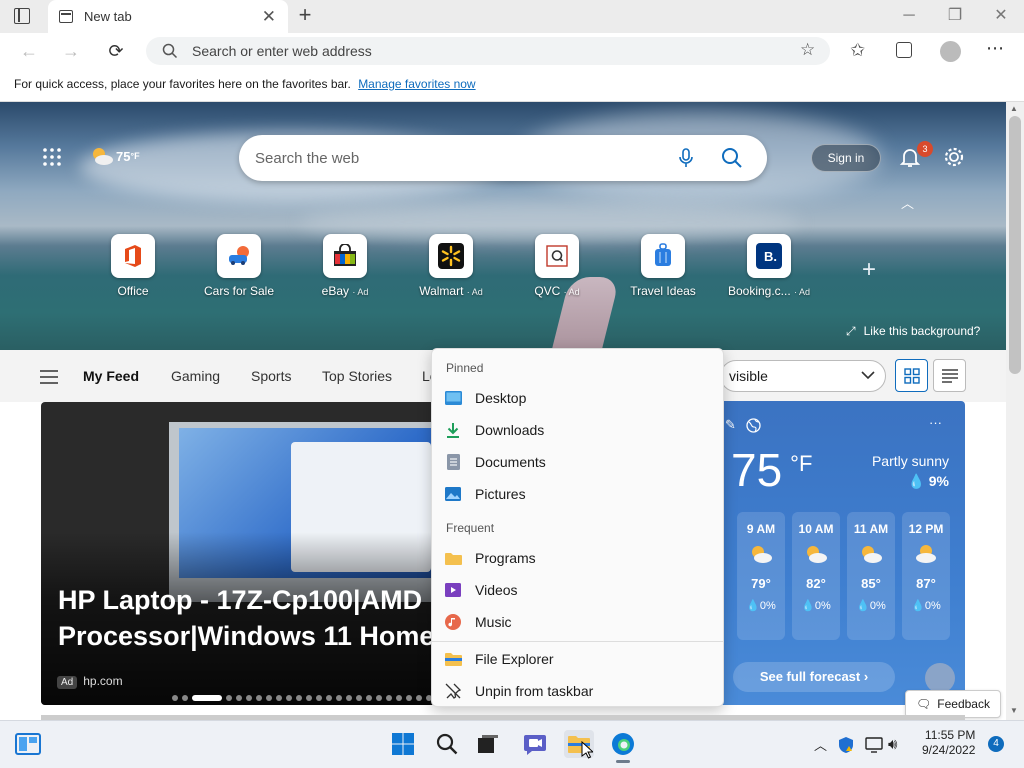 Image resolution: width=1024 pixels, height=768 pixels. What do you see at coordinates (686, 158) in the screenshot?
I see `microphone-icon` at bounding box center [686, 158].